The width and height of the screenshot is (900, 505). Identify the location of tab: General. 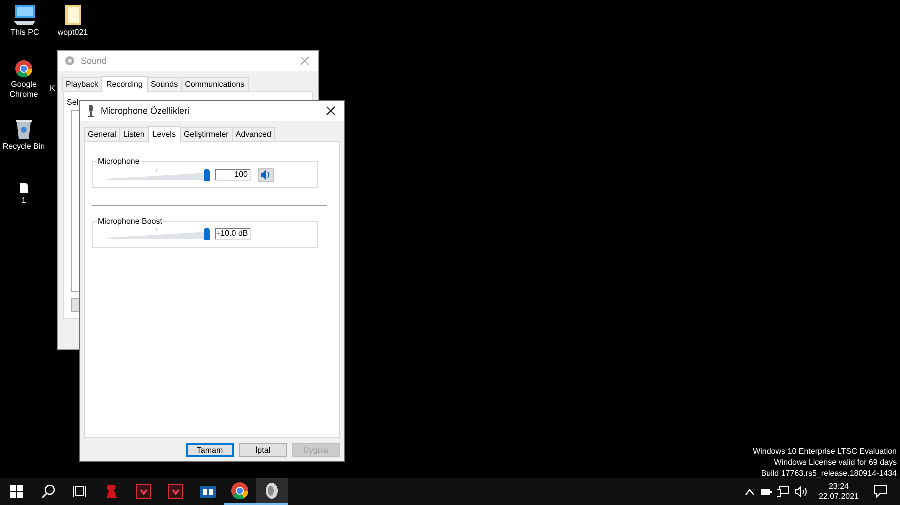
(102, 134).